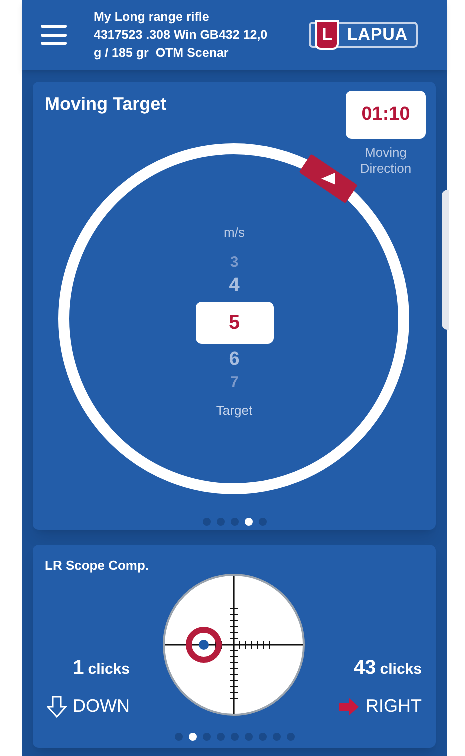 The height and width of the screenshot is (756, 465). Describe the element at coordinates (234, 411) in the screenshot. I see `speed-label: Target` at that location.